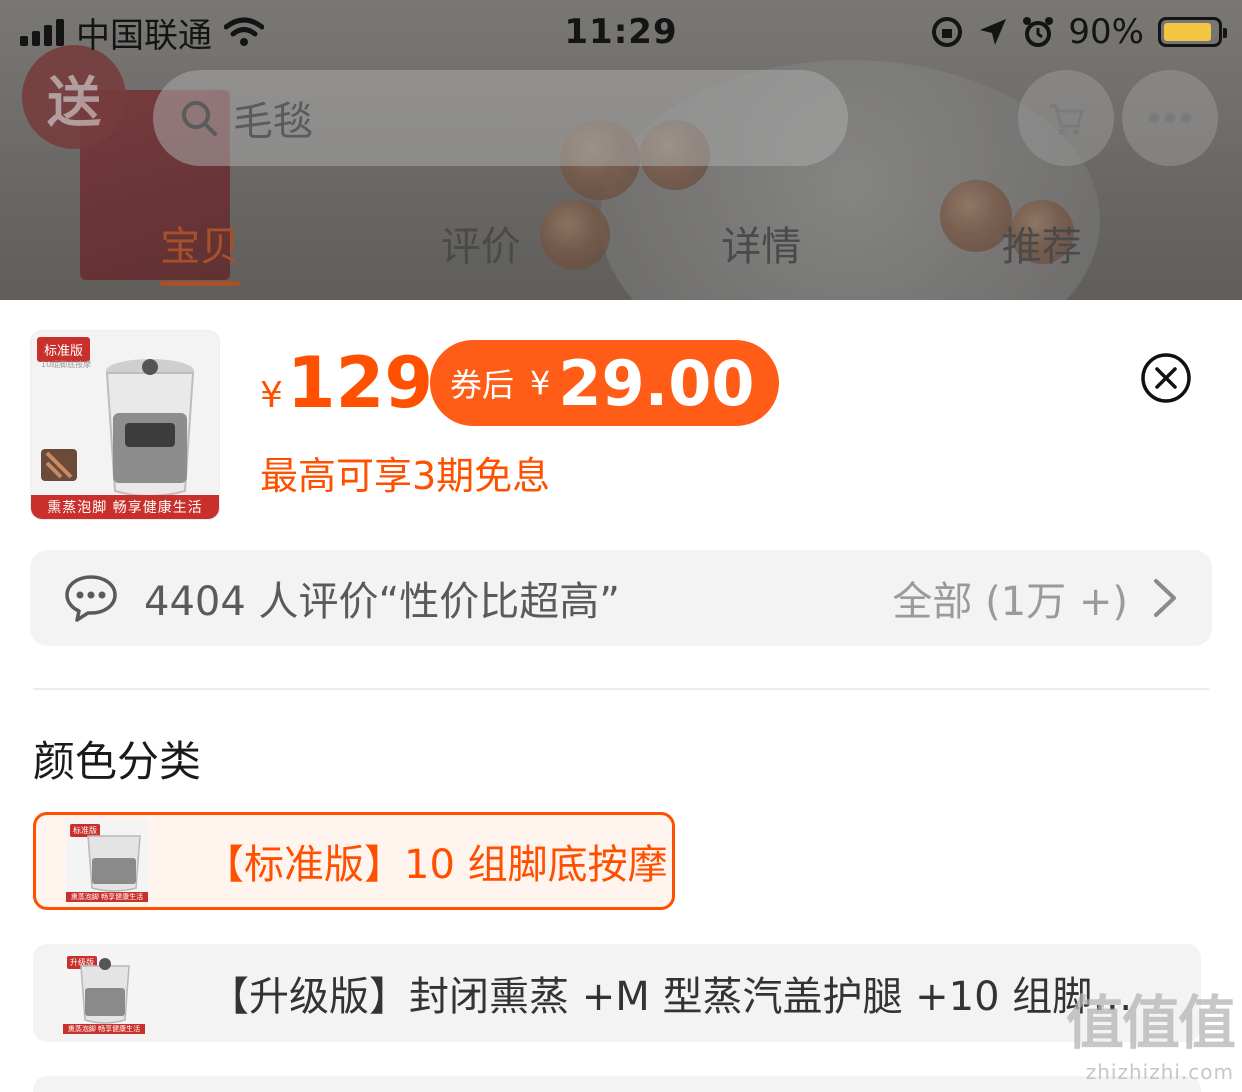  I want to click on tab-item: 宝贝, so click(200, 250).